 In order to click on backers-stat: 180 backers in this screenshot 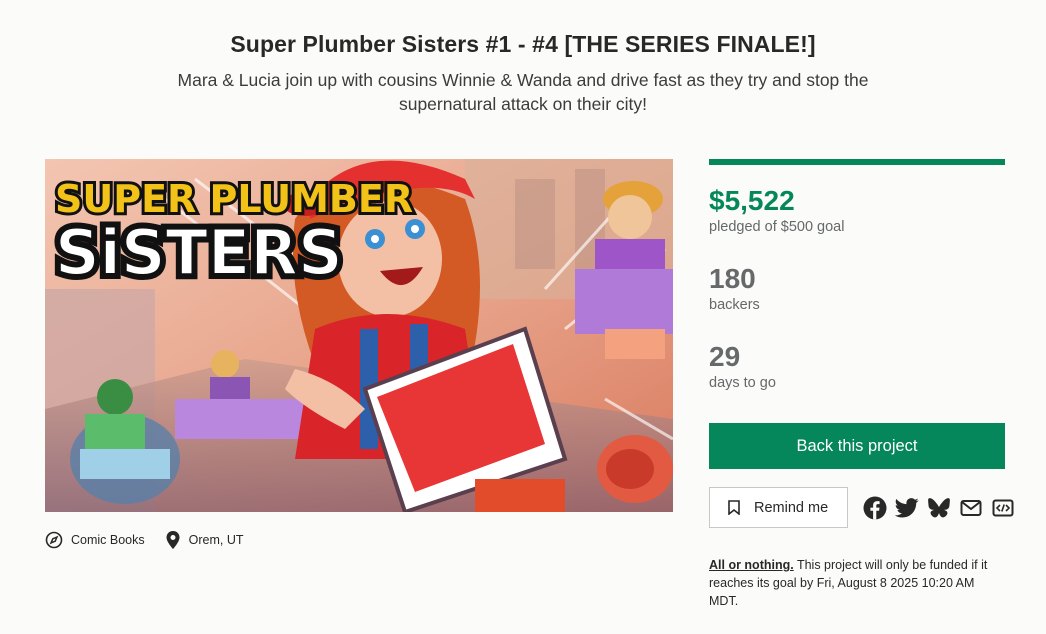, I will do `click(734, 288)`.